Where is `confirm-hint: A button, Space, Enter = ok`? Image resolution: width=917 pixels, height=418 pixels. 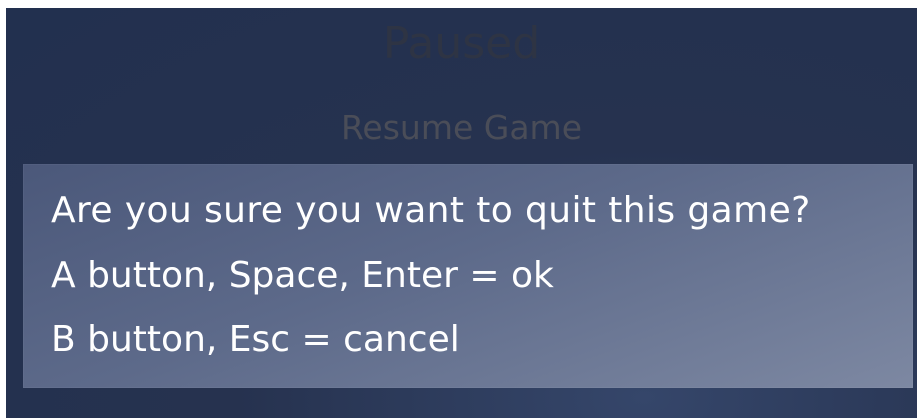 confirm-hint: A button, Space, Enter = ok is located at coordinates (302, 275).